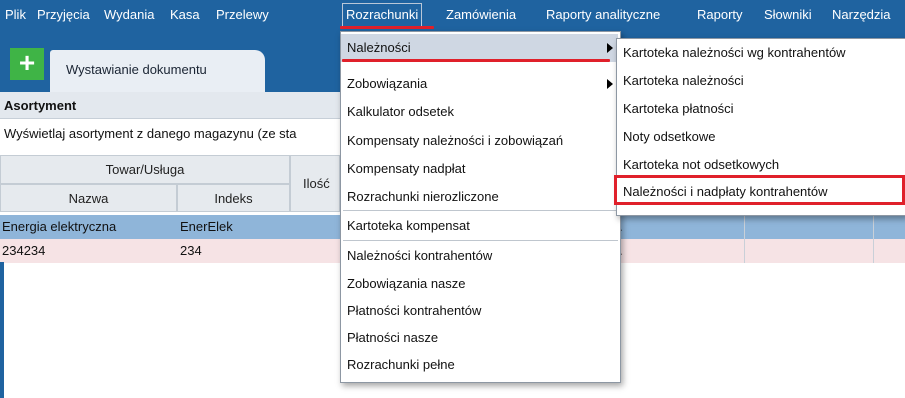 Image resolution: width=905 pixels, height=398 pixels. What do you see at coordinates (416, 256) in the screenshot?
I see `menu-item-naleznosci-kontrahentow: Należności kontrahentów` at bounding box center [416, 256].